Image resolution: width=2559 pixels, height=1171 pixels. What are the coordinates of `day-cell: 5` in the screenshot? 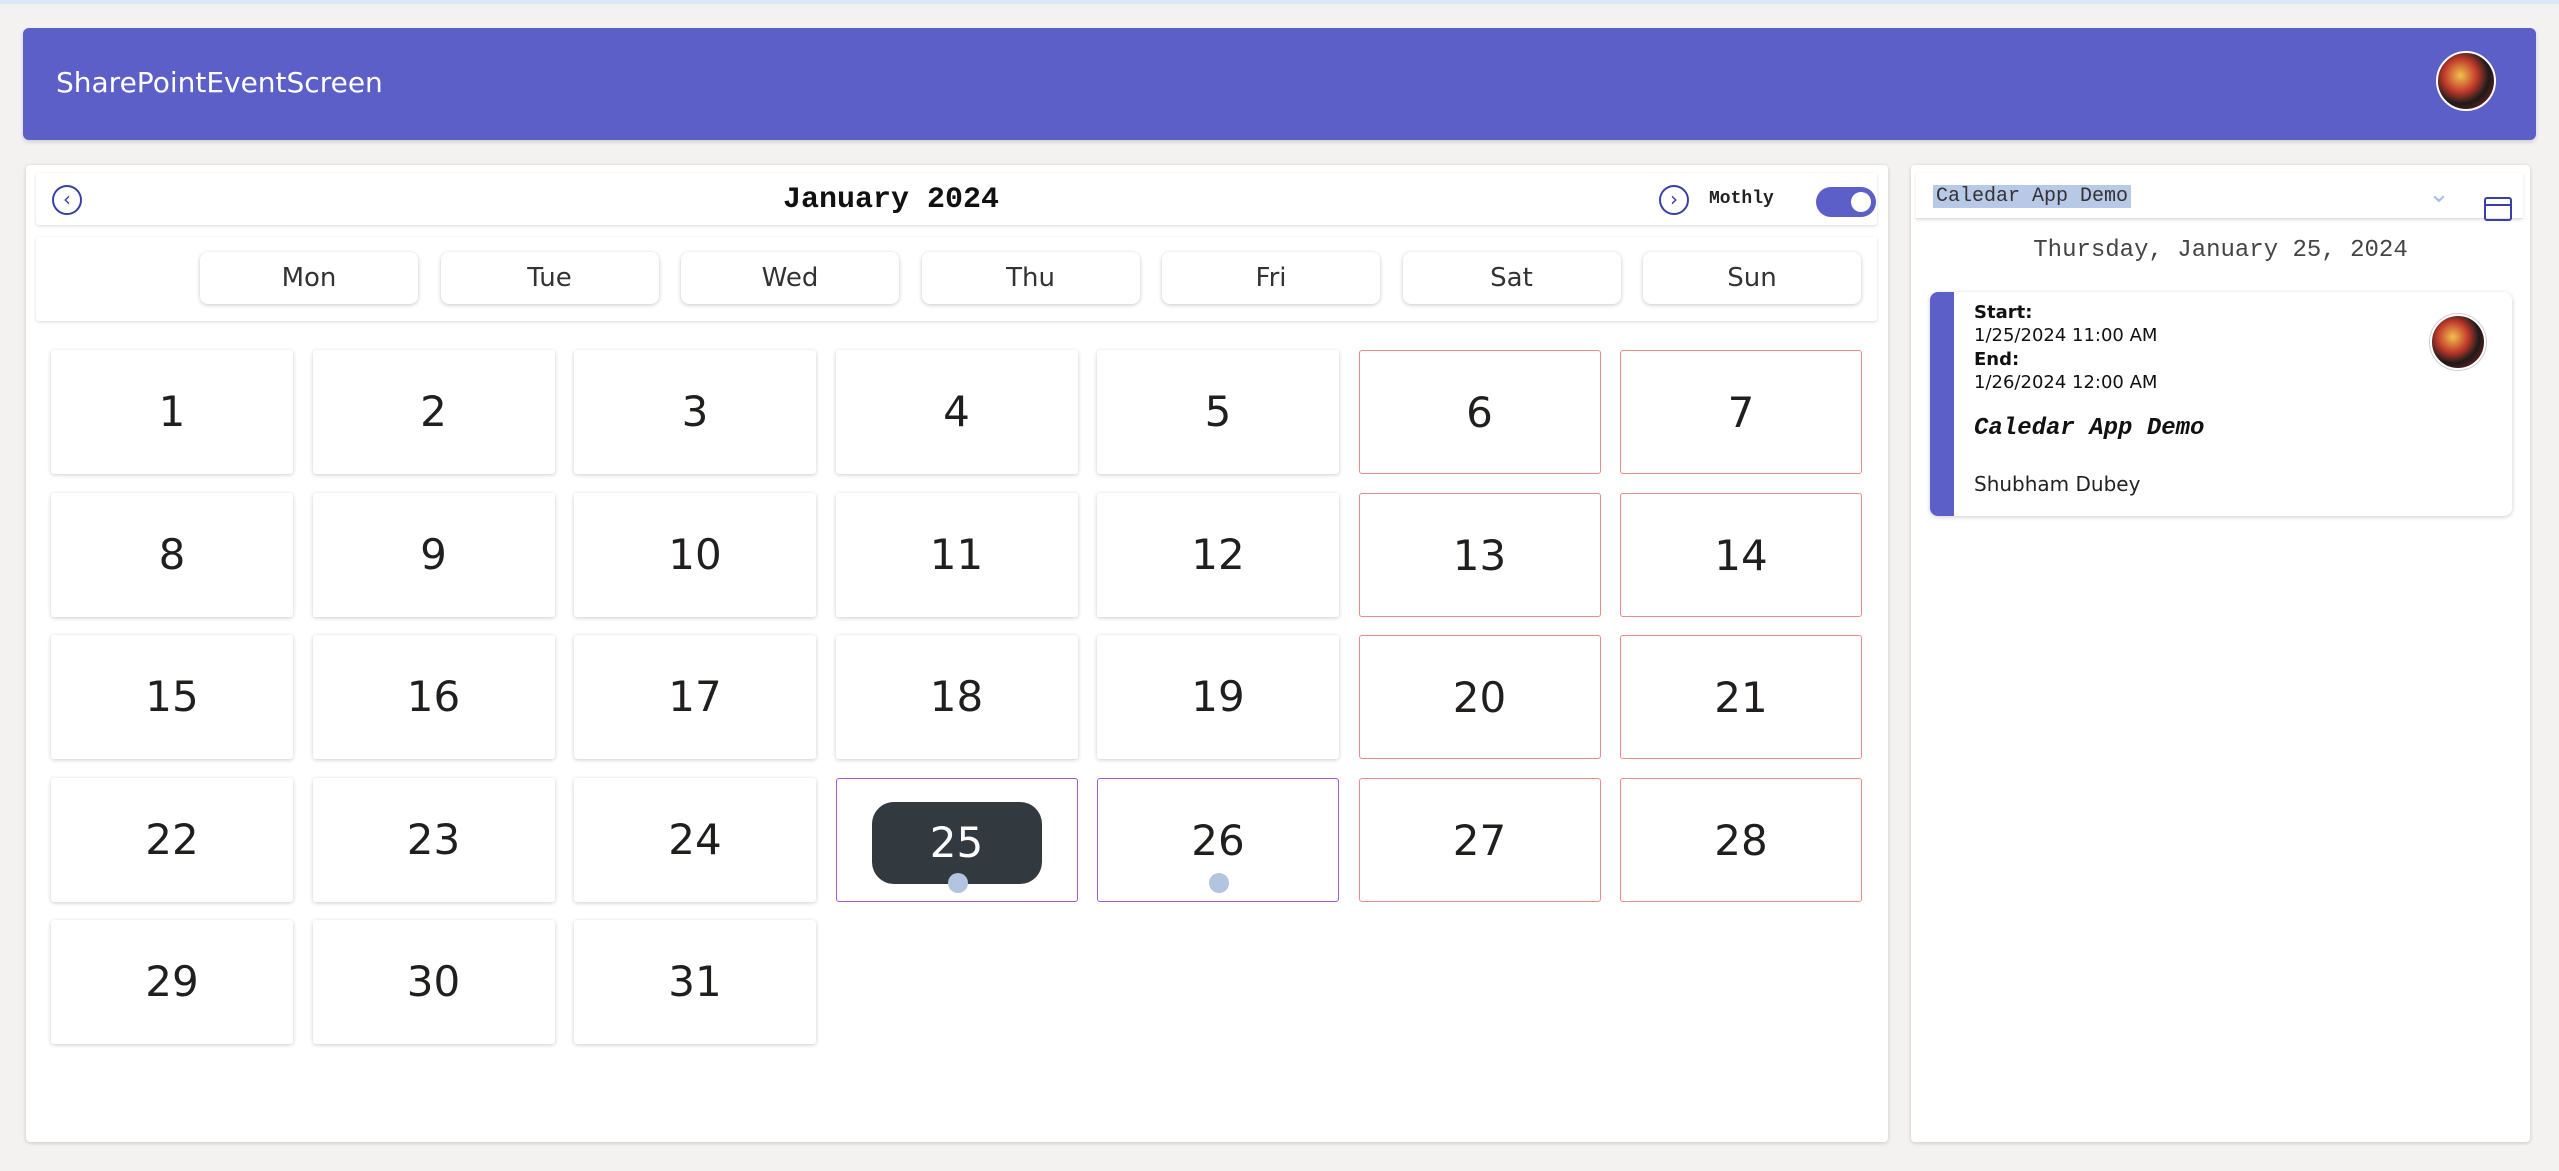 It's located at (1218, 412).